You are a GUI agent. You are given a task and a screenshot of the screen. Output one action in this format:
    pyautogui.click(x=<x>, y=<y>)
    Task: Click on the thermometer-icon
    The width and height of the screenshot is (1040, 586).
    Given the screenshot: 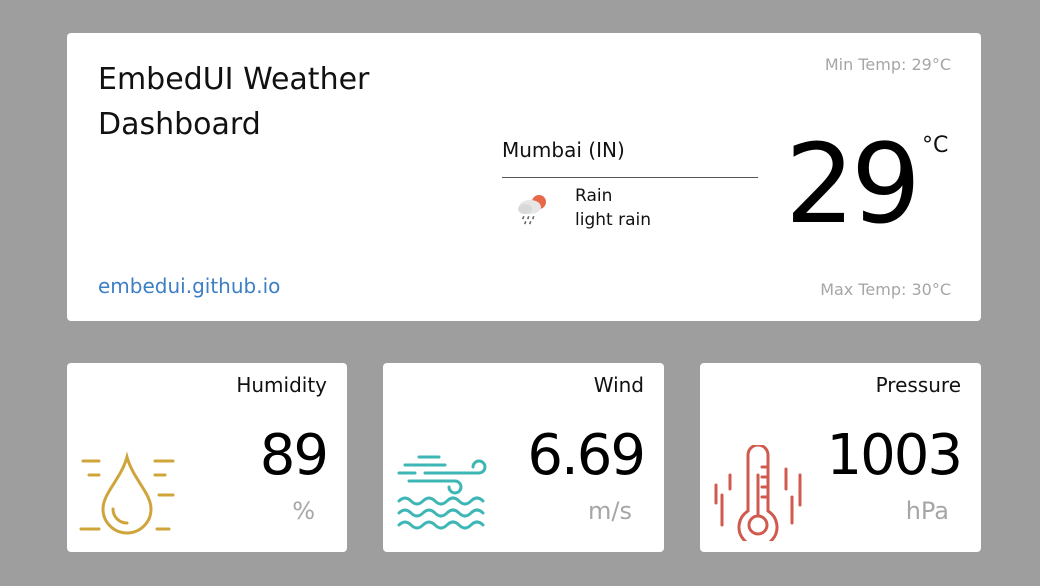 What is the action you would take?
    pyautogui.click(x=758, y=493)
    